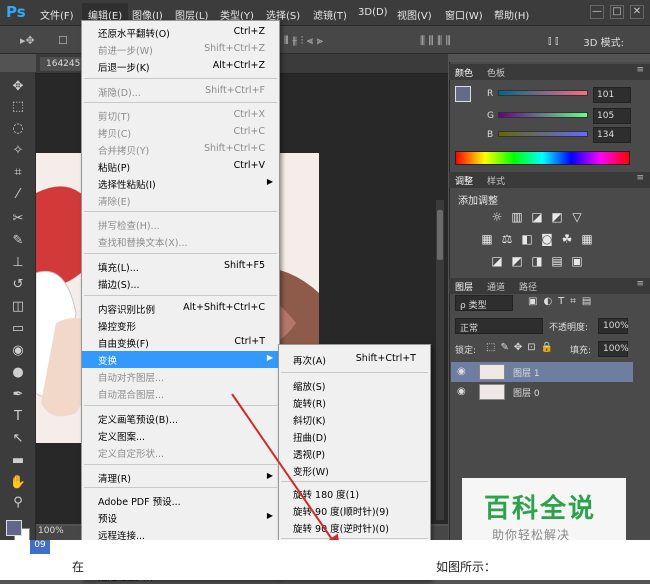  I want to click on transform-menu-item: 缩放(S), so click(354, 385).